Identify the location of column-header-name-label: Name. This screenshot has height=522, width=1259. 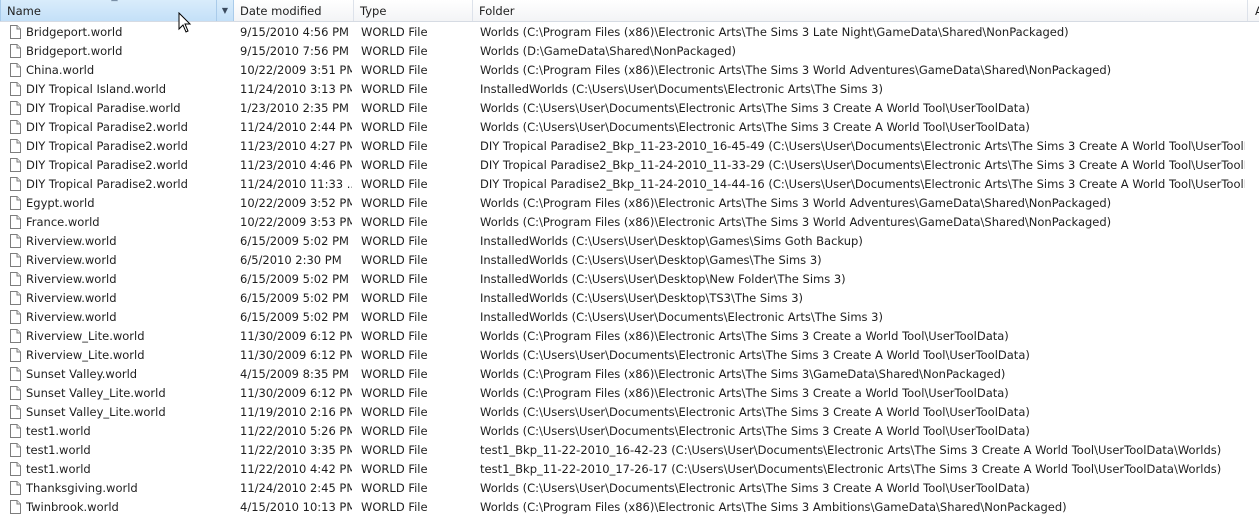
(24, 11).